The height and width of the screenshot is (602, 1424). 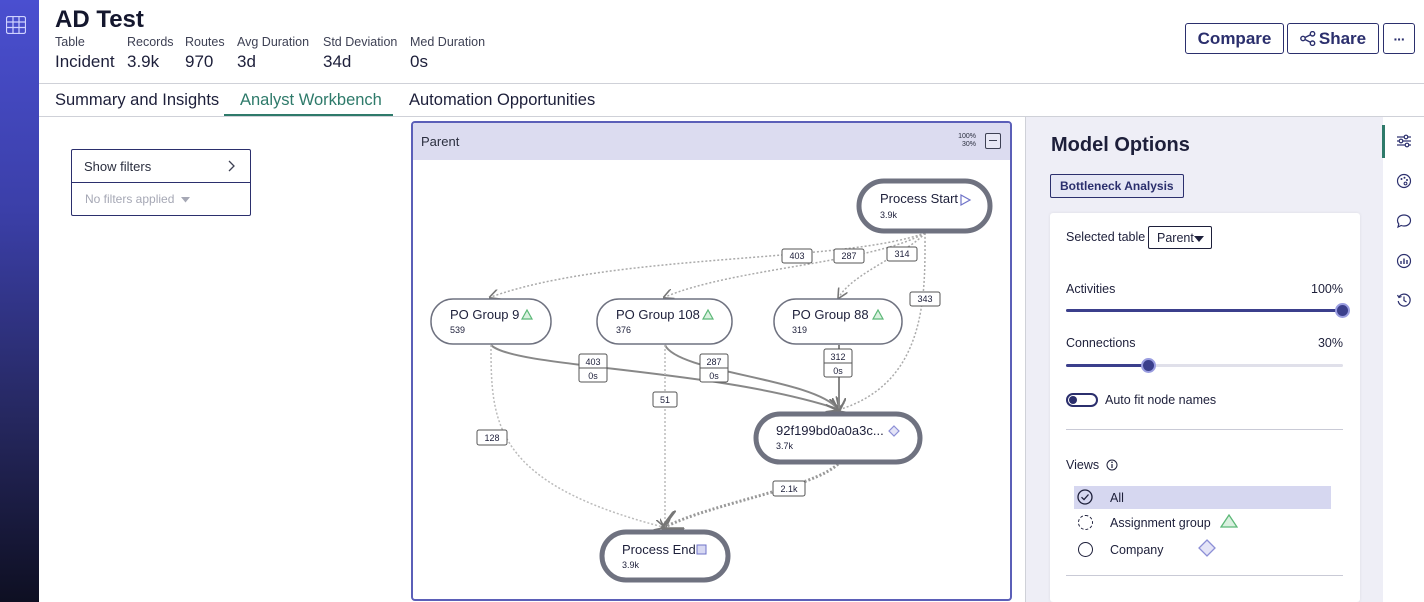 What do you see at coordinates (118, 166) in the screenshot?
I see `show-filters-label: Show filters` at bounding box center [118, 166].